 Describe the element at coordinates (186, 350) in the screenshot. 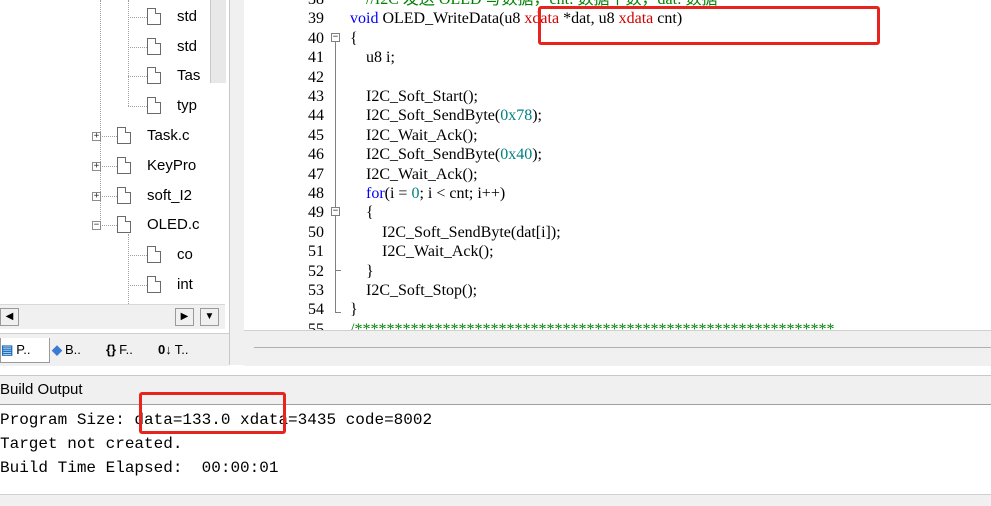

I see `panel-tab-3: 0↓ T..` at that location.